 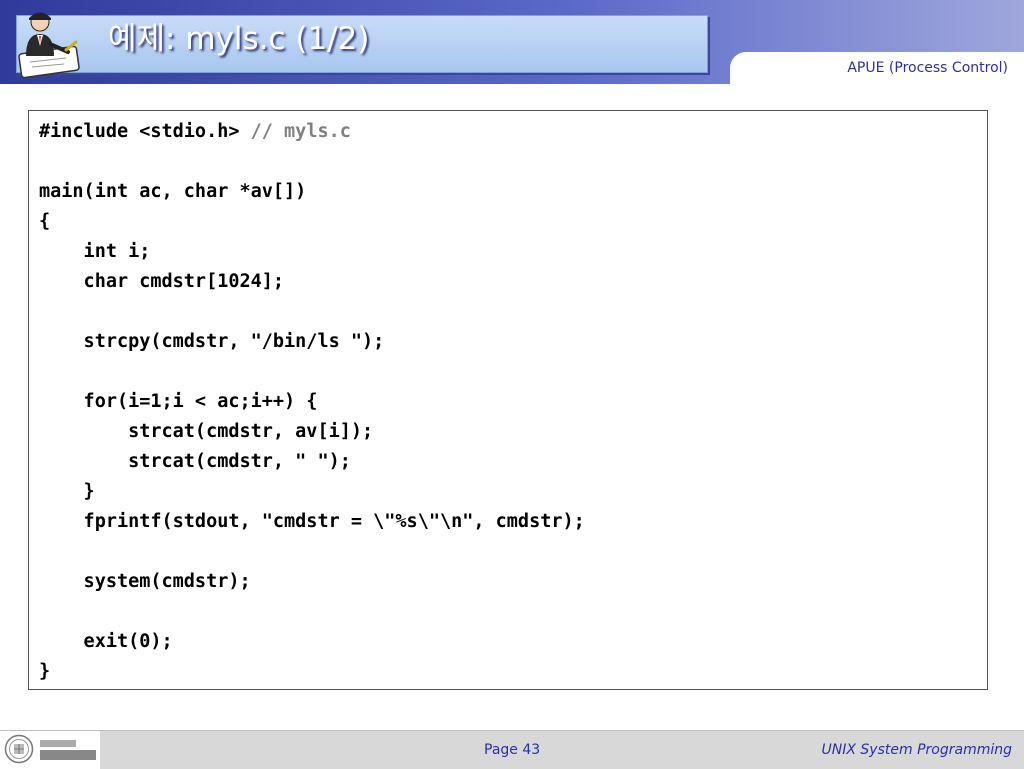 I want to click on department-logo-mark-icon, so click(x=68, y=750).